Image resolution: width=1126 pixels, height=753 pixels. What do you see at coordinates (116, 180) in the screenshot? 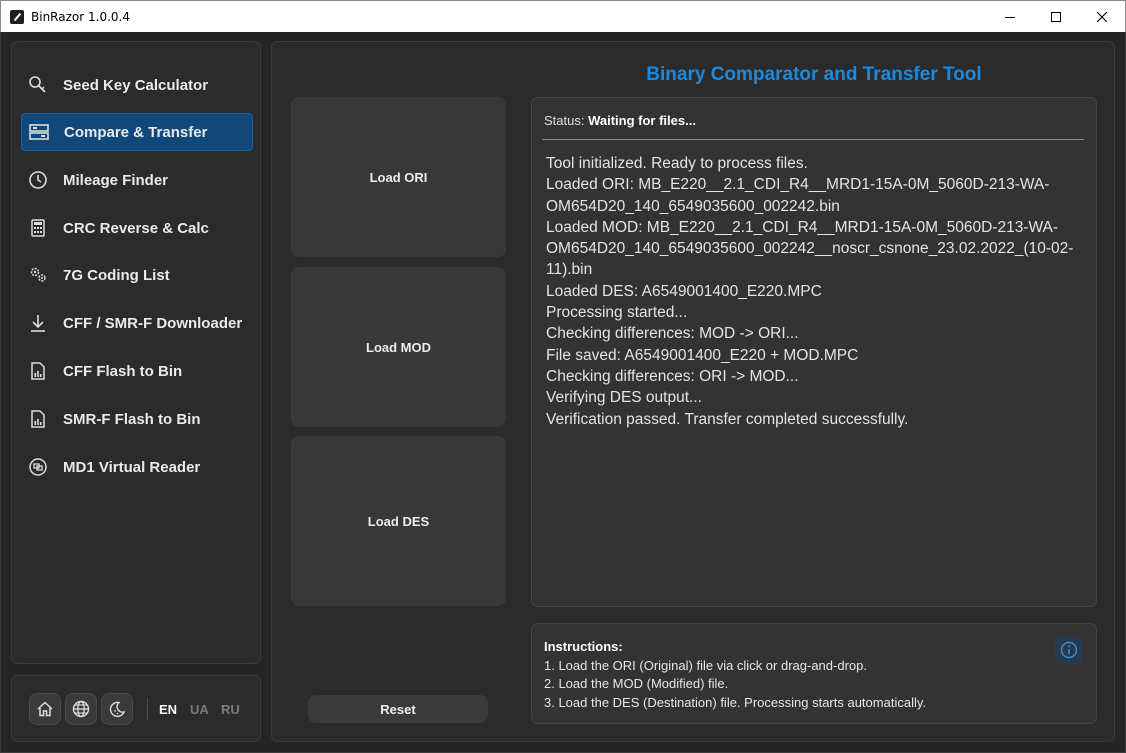
I see `sidebar-item-label: Mileage Finder` at bounding box center [116, 180].